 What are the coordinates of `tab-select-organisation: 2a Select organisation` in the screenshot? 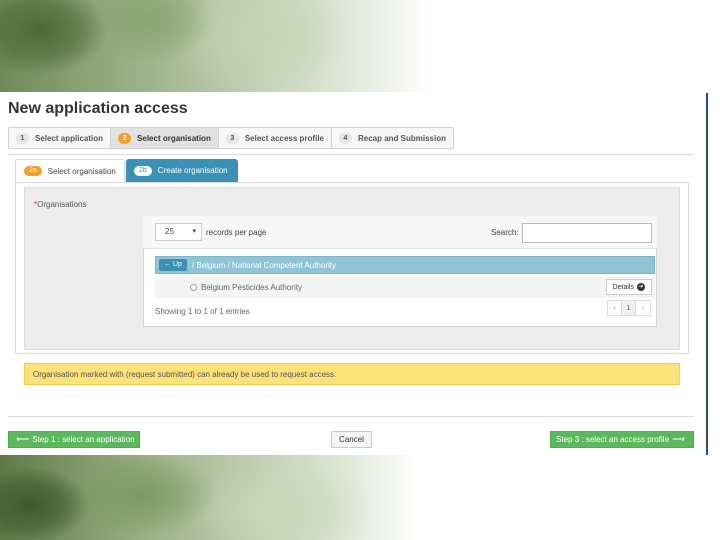 It's located at (70, 170).